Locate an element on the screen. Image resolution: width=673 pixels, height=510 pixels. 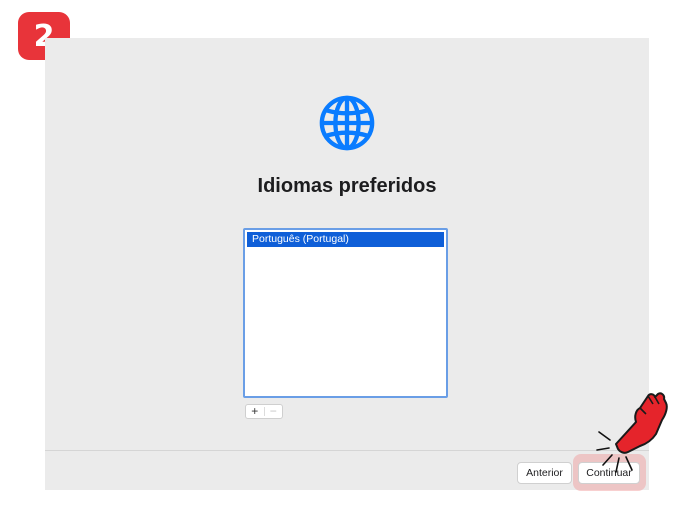
pointing-hand-icon is located at coordinates (632, 432).